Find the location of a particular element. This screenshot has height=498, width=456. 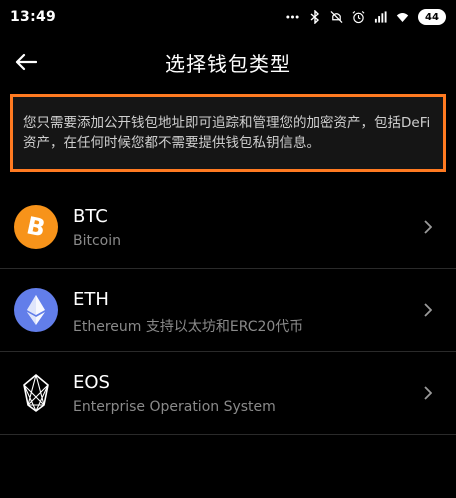

status-time: 13:49 is located at coordinates (33, 17).